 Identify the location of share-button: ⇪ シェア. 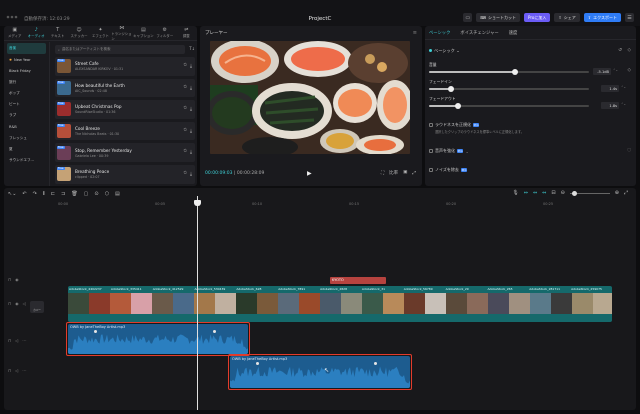
(567, 17).